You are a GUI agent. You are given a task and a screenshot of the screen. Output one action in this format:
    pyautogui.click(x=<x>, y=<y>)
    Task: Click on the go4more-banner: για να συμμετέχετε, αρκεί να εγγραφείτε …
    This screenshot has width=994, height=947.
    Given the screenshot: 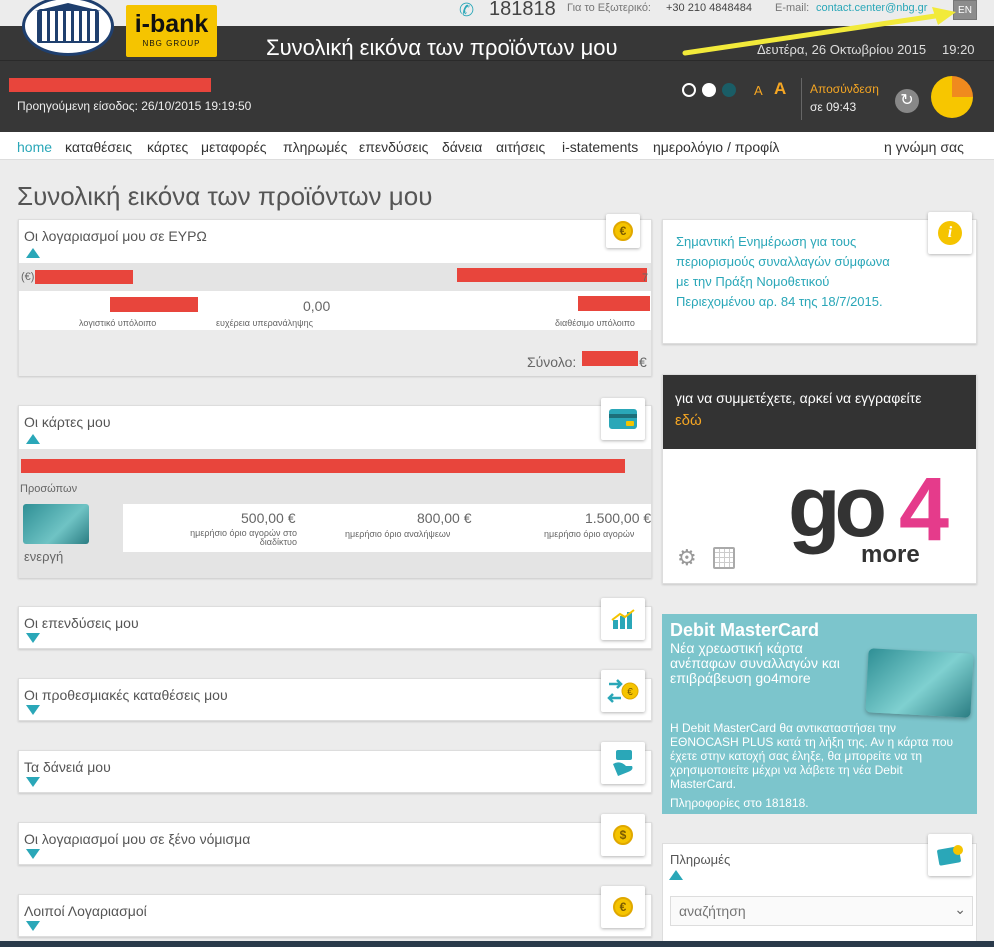 What is the action you would take?
    pyautogui.click(x=819, y=479)
    